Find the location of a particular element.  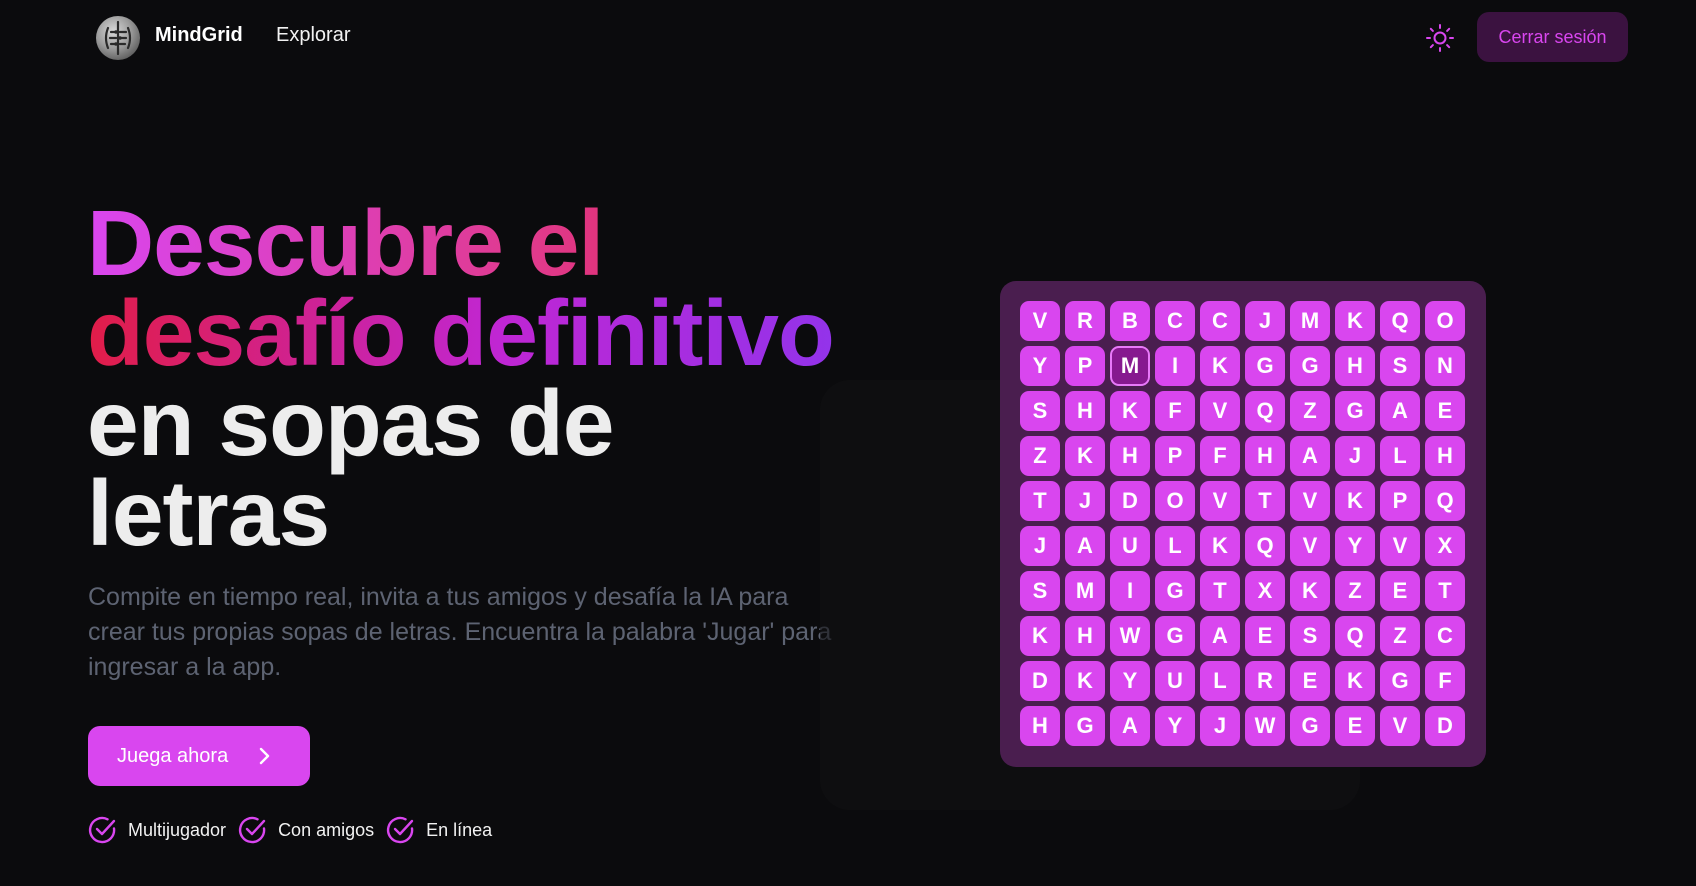

grid-cell: B is located at coordinates (1130, 321).